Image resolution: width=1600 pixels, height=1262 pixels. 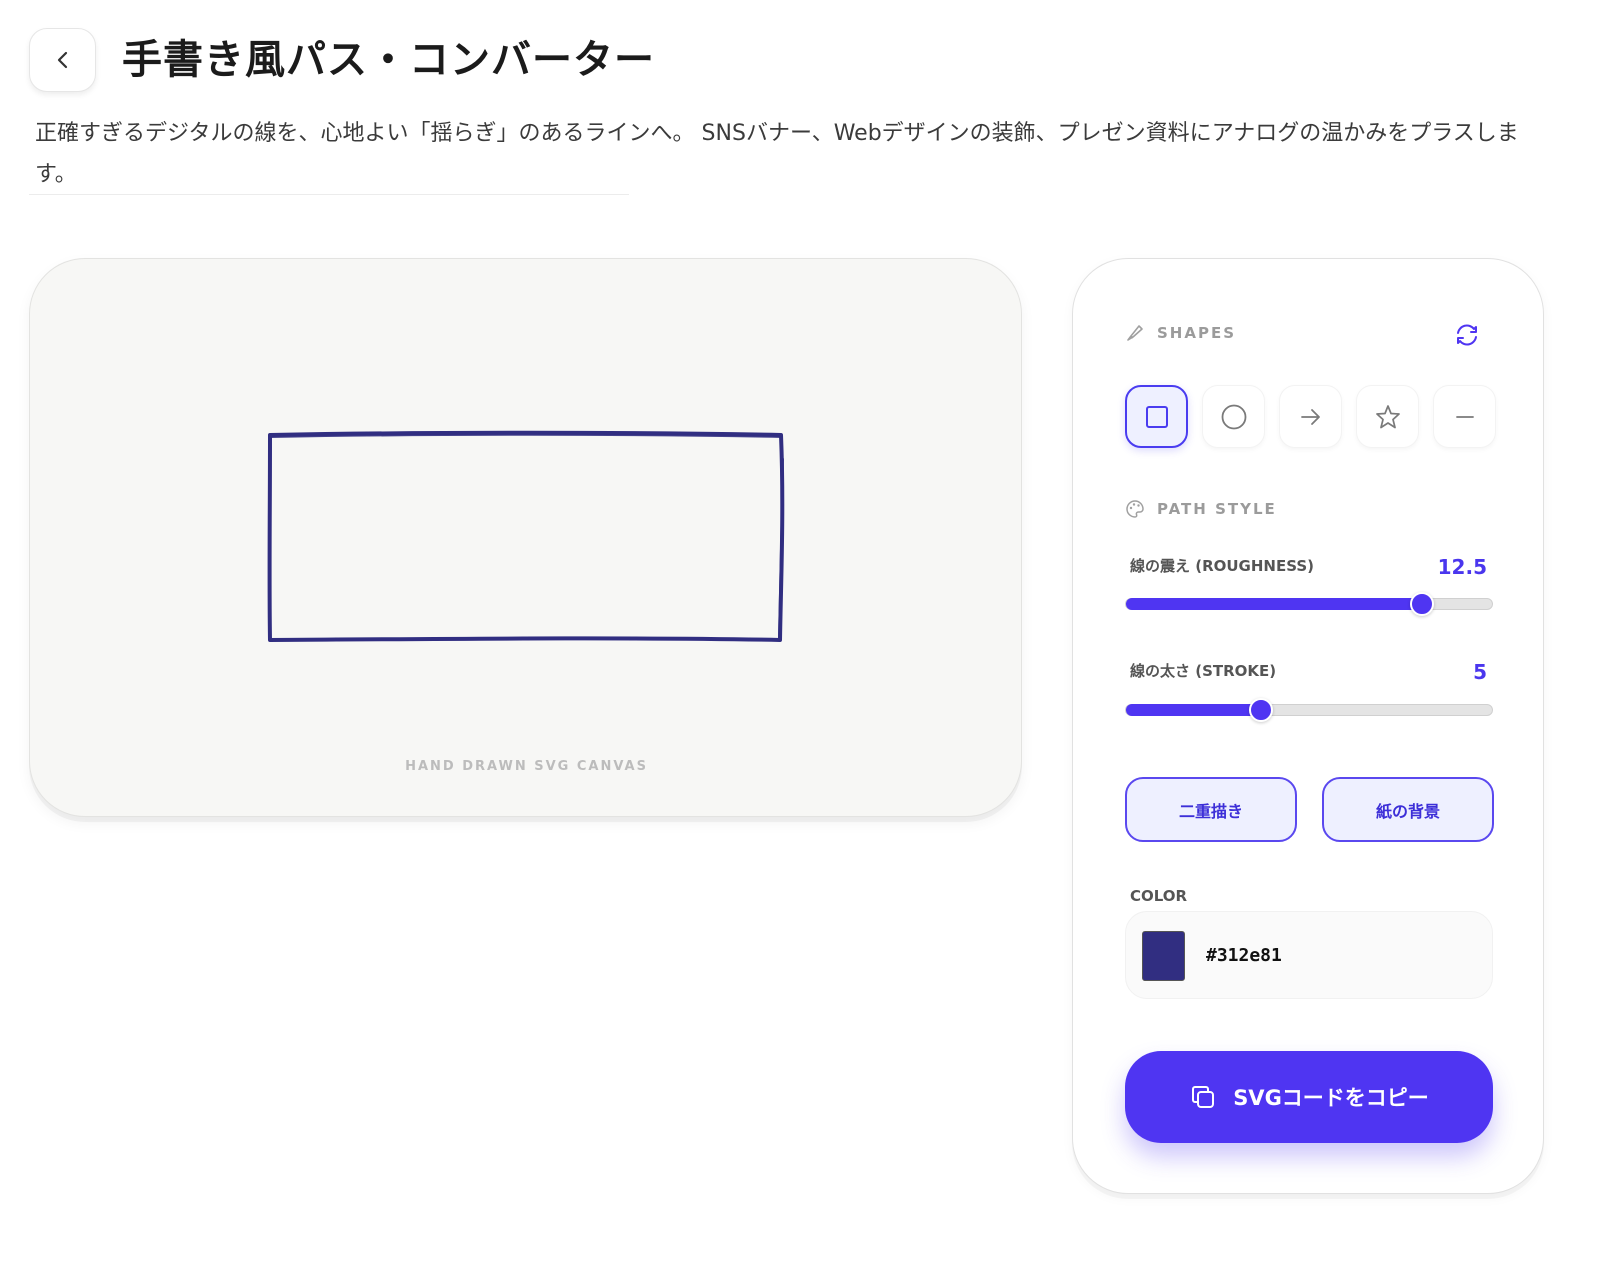 What do you see at coordinates (329, 194) in the screenshot?
I see `divider` at bounding box center [329, 194].